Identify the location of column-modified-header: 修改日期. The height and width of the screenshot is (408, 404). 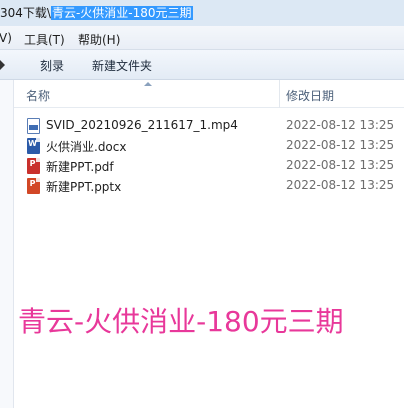
(310, 95).